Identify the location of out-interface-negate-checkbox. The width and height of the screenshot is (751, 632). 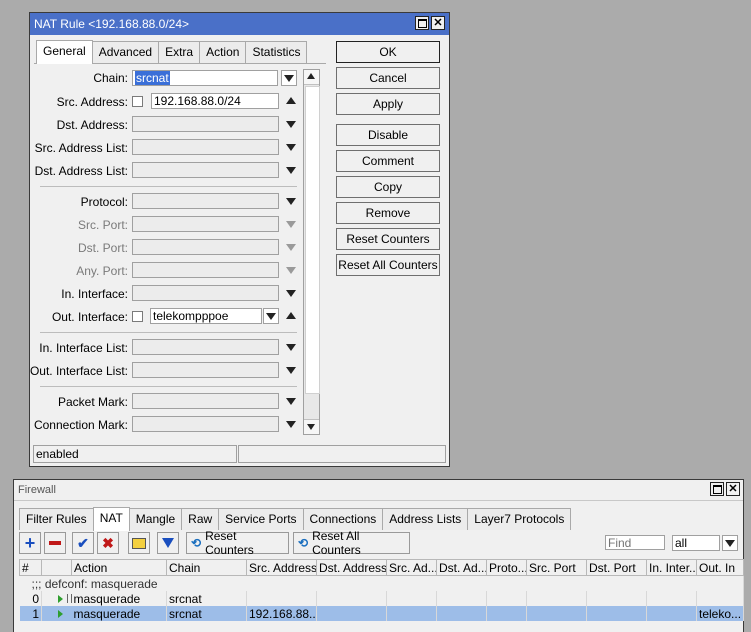
(137, 316).